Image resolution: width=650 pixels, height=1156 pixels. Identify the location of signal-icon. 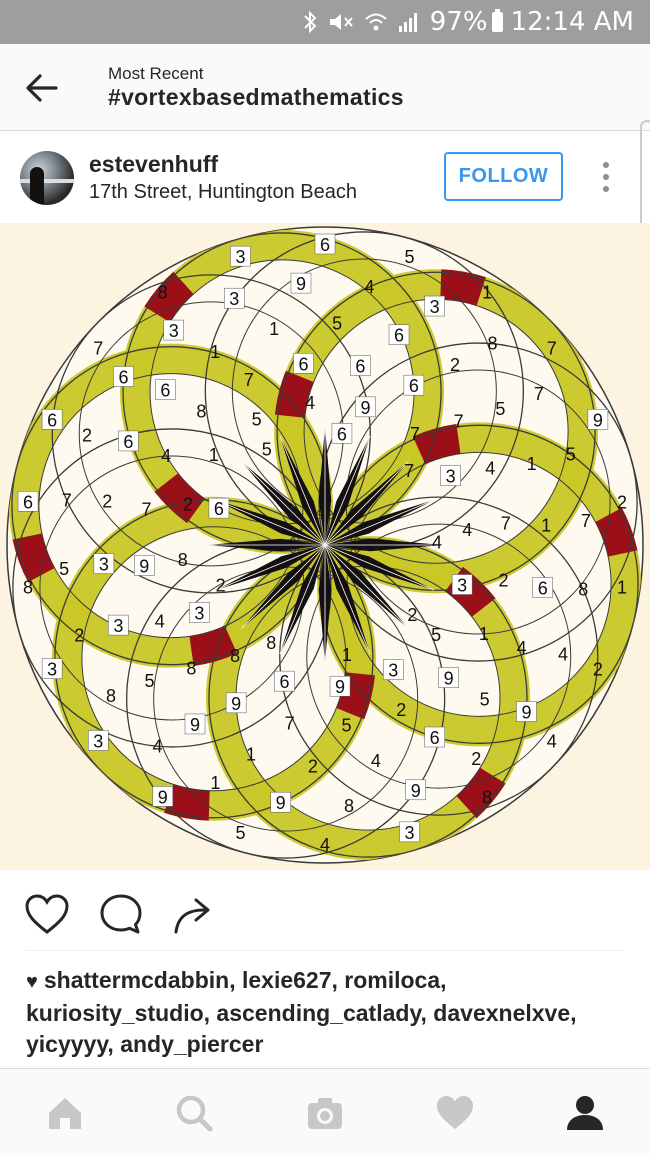
(409, 22).